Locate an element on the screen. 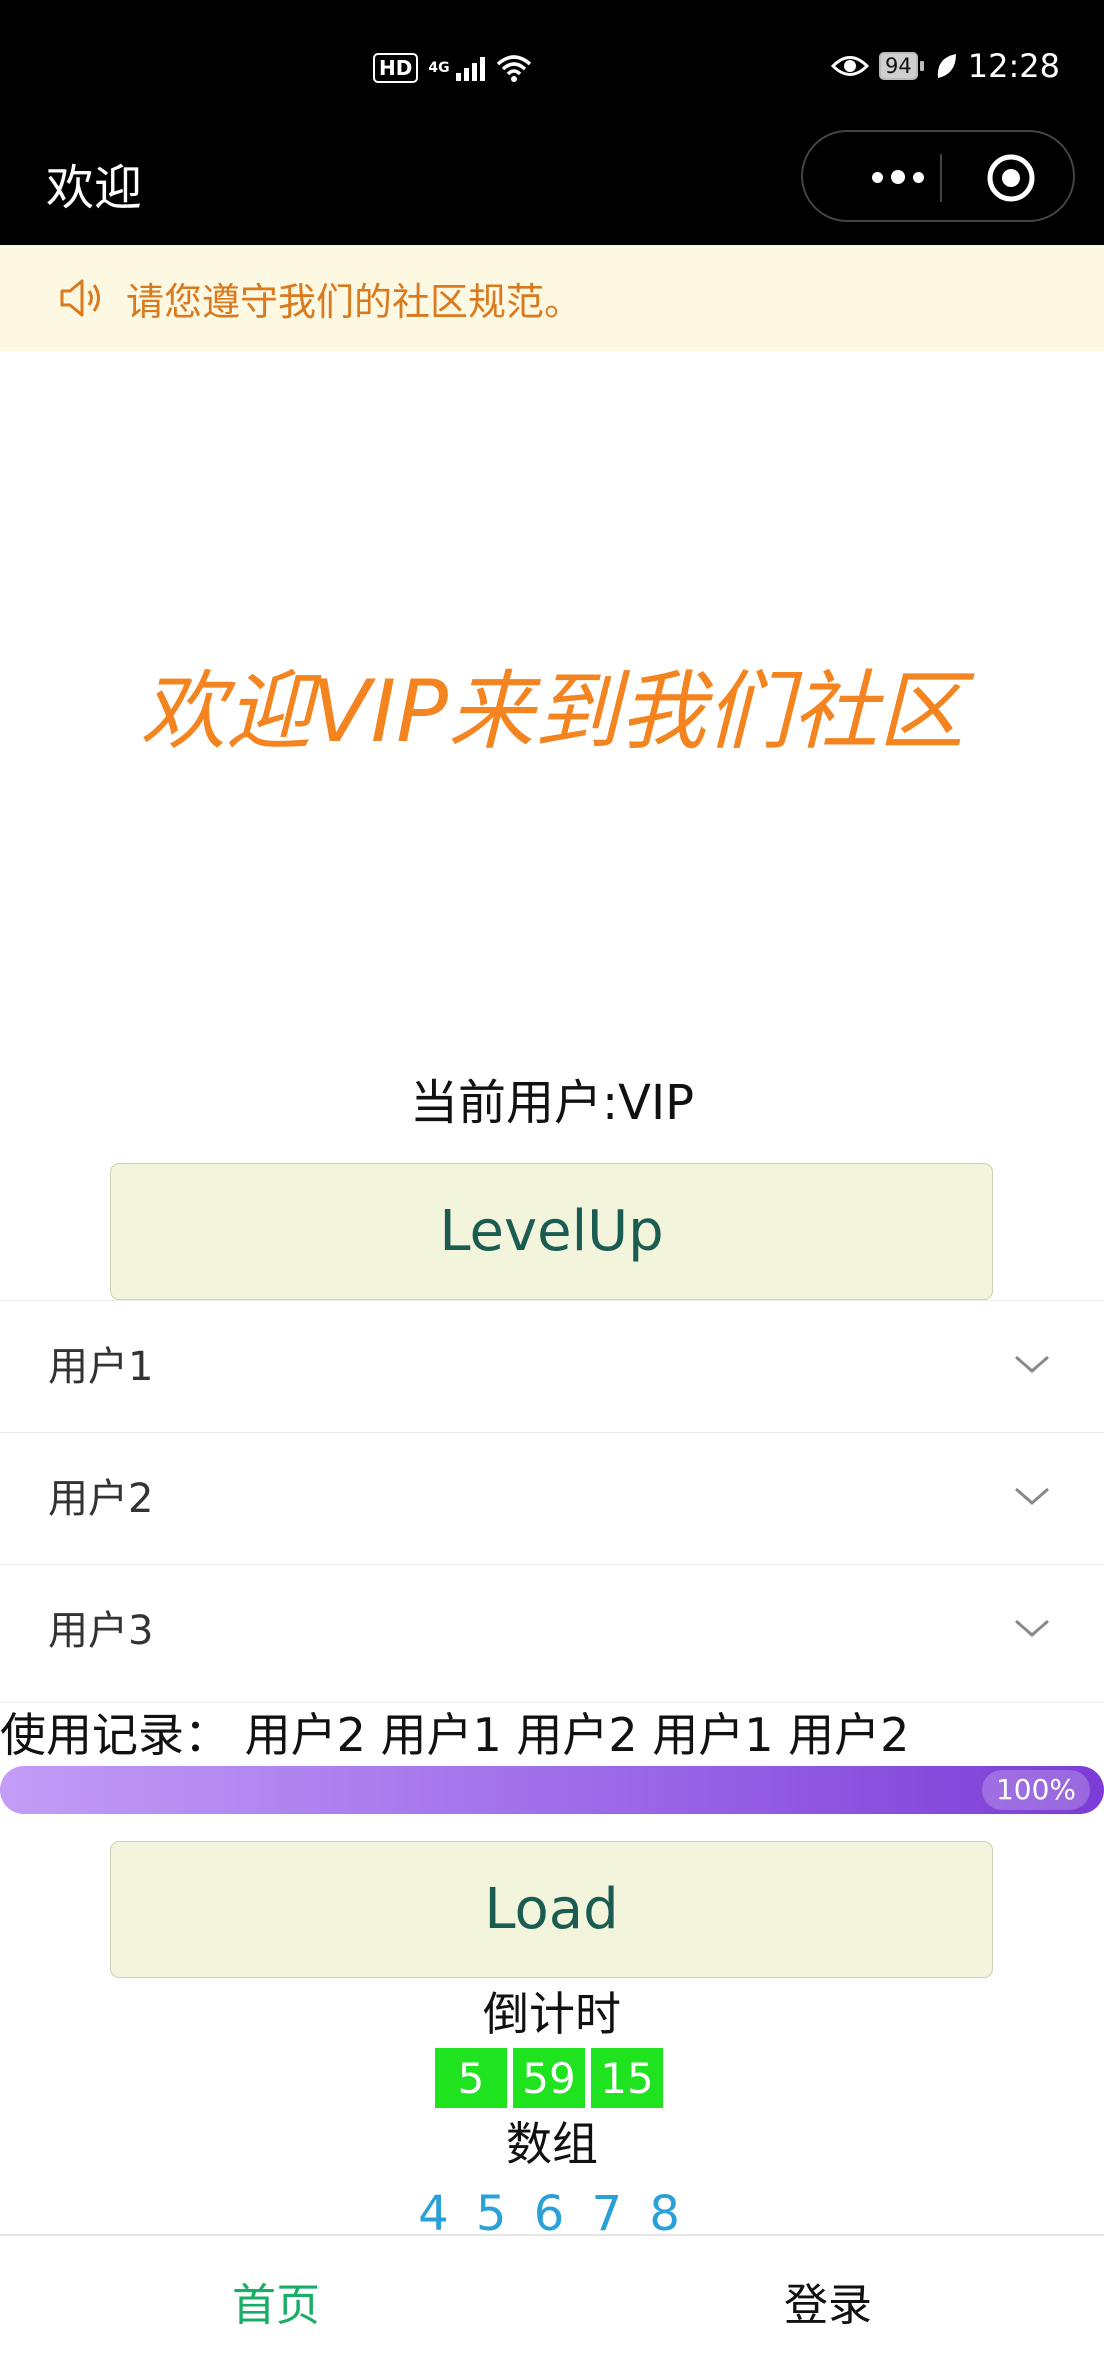 This screenshot has width=1104, height=2378. progress-bar: 100% is located at coordinates (552, 1790).